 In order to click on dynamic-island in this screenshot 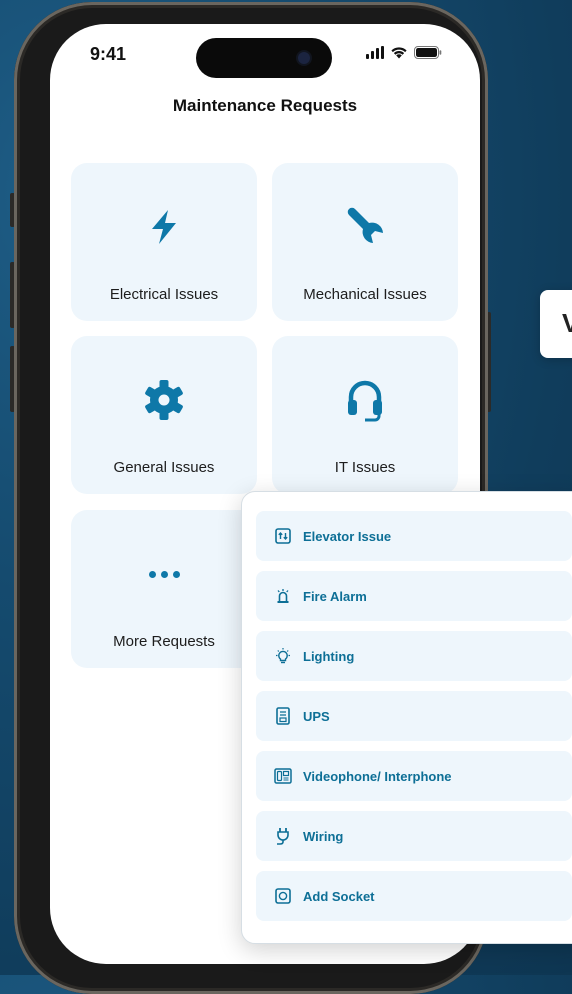, I will do `click(264, 58)`.